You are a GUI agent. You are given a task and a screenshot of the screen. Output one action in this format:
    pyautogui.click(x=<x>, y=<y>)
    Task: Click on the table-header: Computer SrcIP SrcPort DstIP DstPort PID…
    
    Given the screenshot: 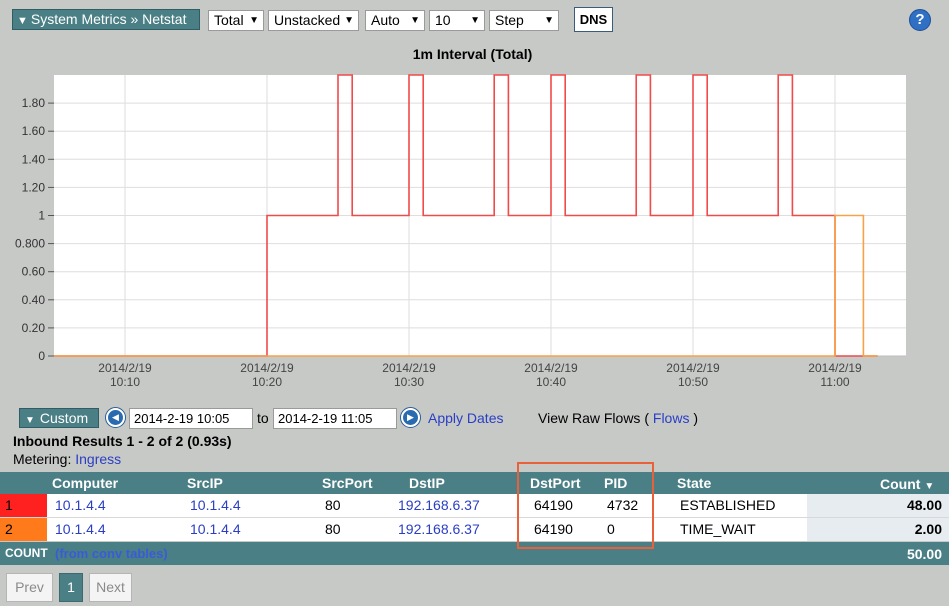 What is the action you would take?
    pyautogui.click(x=474, y=483)
    